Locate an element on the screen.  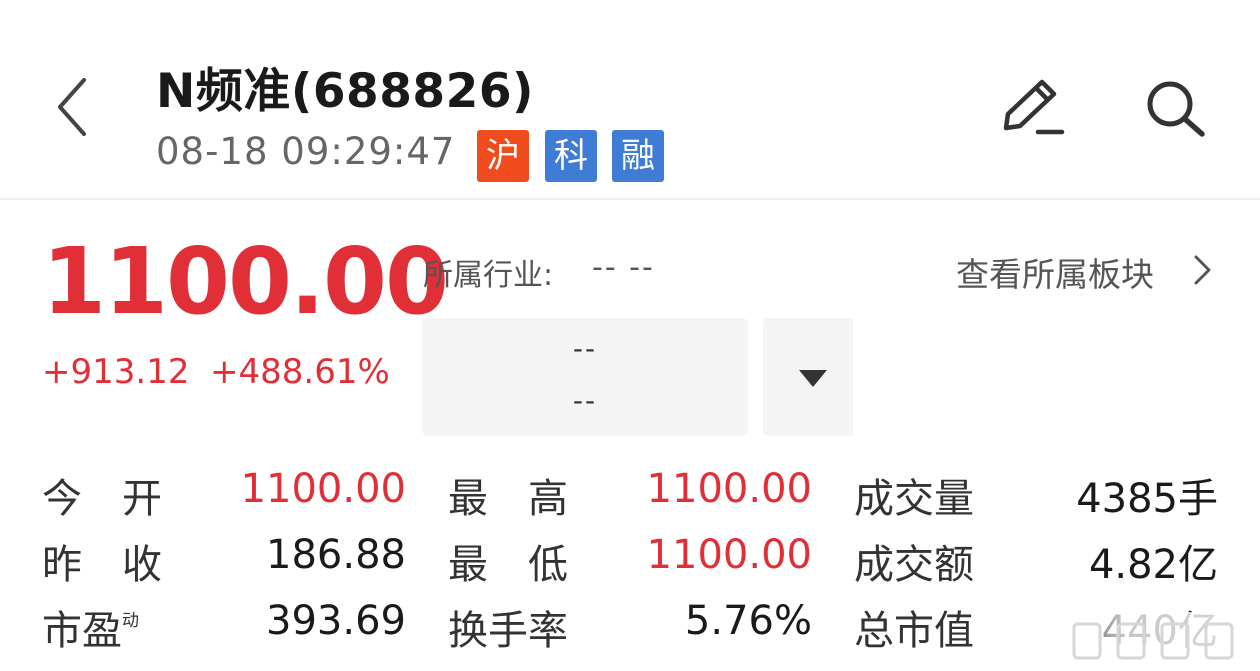
margin-tag: 融 is located at coordinates (638, 156).